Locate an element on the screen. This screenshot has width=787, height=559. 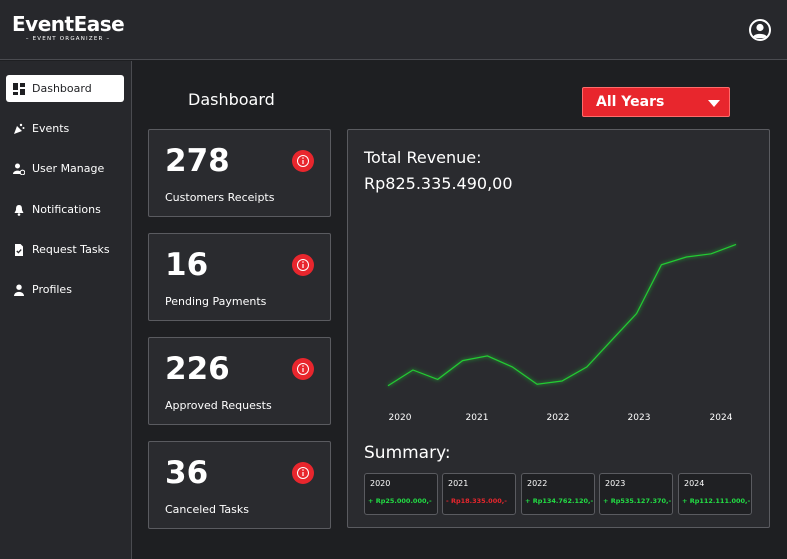
summary-card-2021: 2021 - Rp18.335.000,- is located at coordinates (479, 494).